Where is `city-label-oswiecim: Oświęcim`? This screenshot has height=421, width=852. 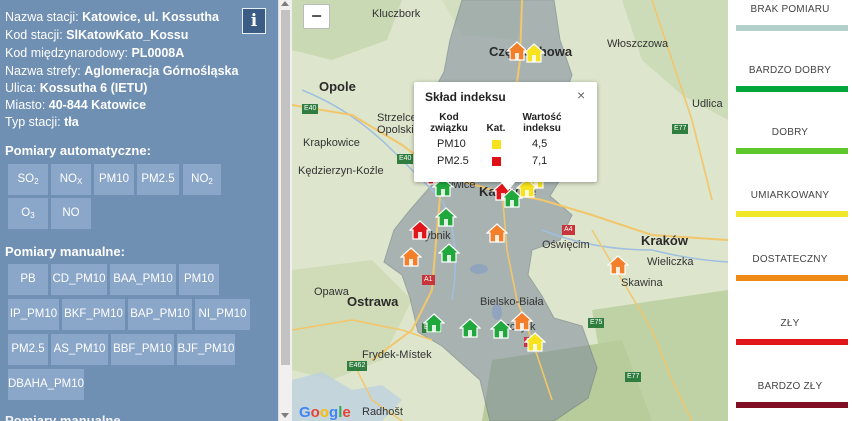 city-label-oswiecim: Oświęcim is located at coordinates (566, 245).